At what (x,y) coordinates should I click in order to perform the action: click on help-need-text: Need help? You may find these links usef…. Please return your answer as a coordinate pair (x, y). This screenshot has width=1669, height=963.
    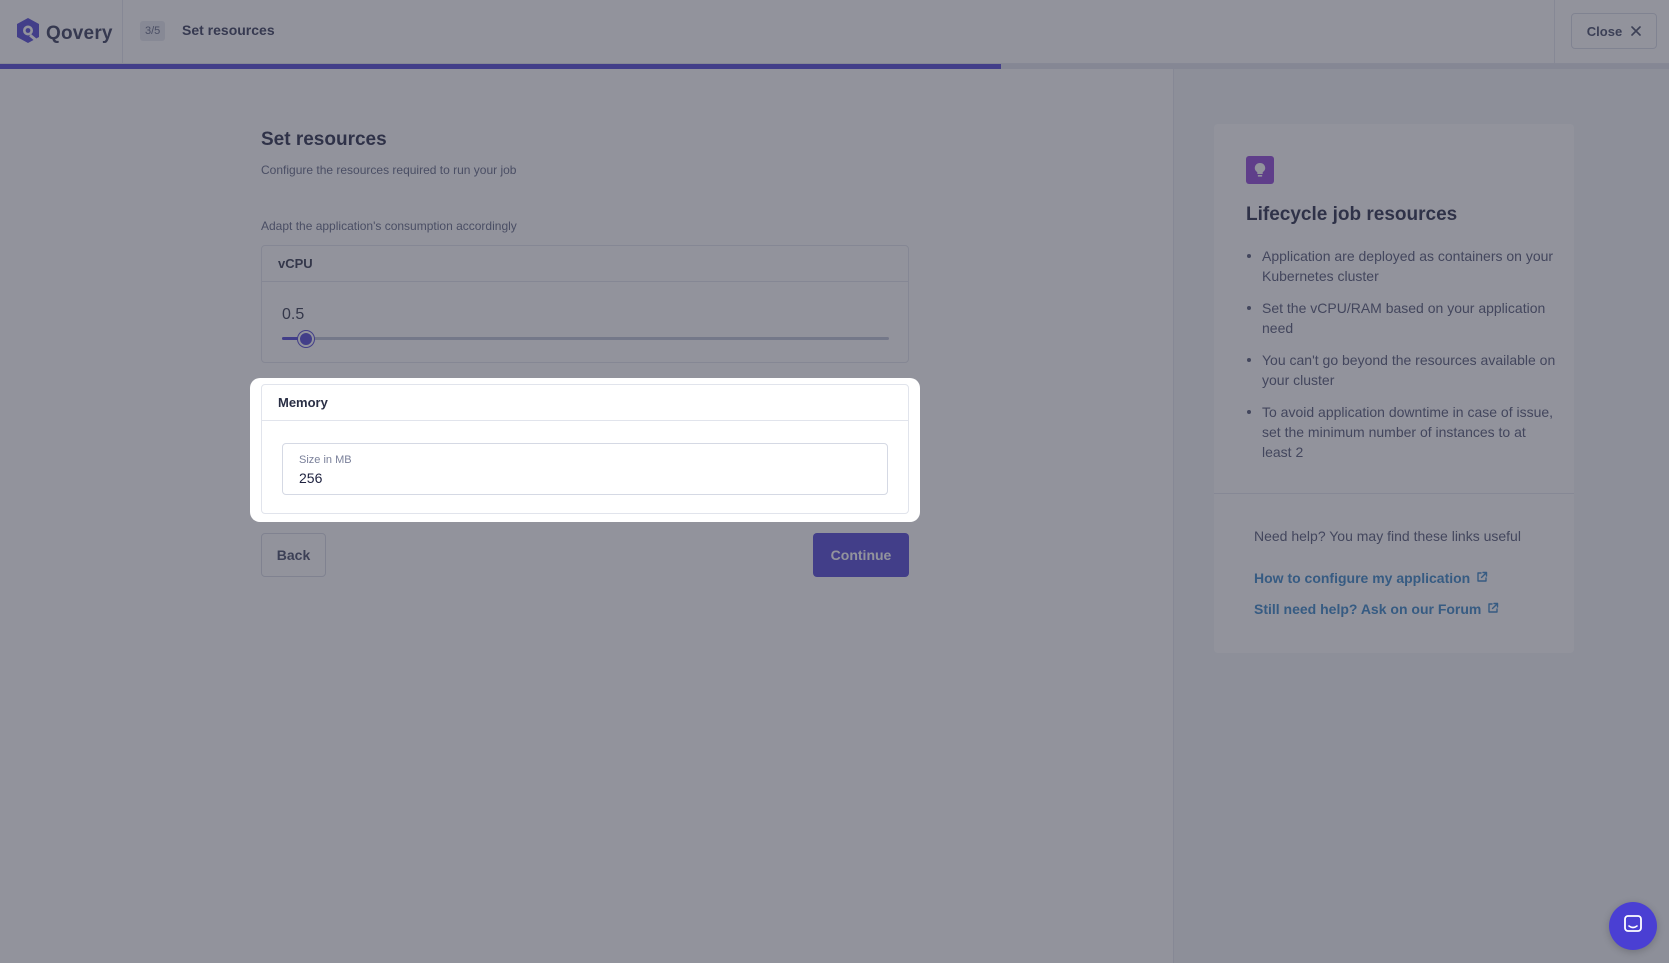
    Looking at the image, I should click on (1387, 536).